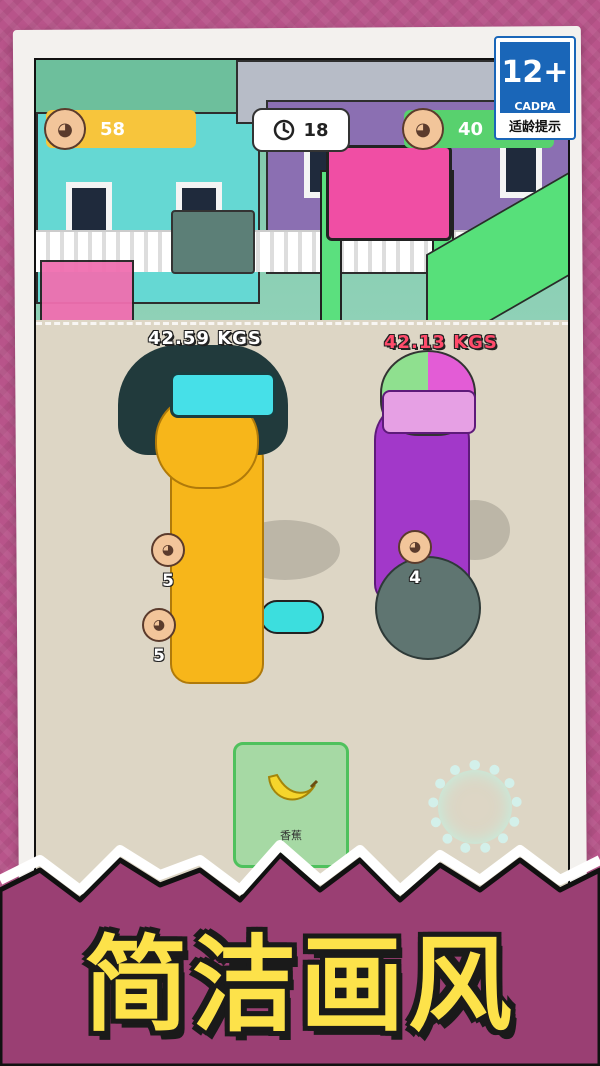 Image resolution: width=600 pixels, height=1066 pixels. What do you see at coordinates (213, 242) in the screenshot?
I see `park-bench` at bounding box center [213, 242].